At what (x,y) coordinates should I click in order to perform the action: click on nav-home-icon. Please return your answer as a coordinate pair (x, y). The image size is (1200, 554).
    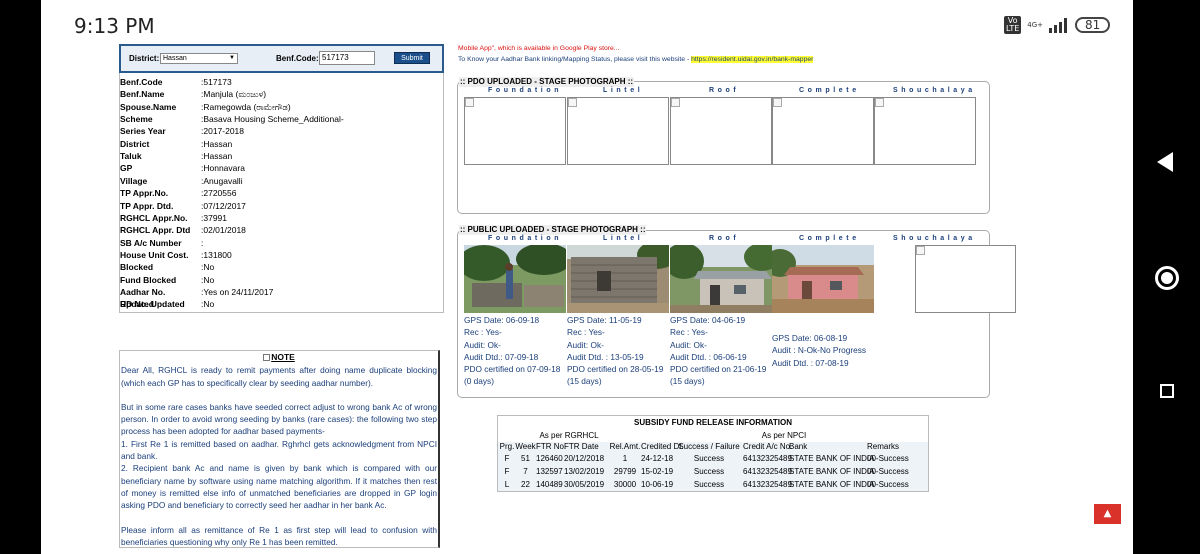
    Looking at the image, I should click on (1167, 278).